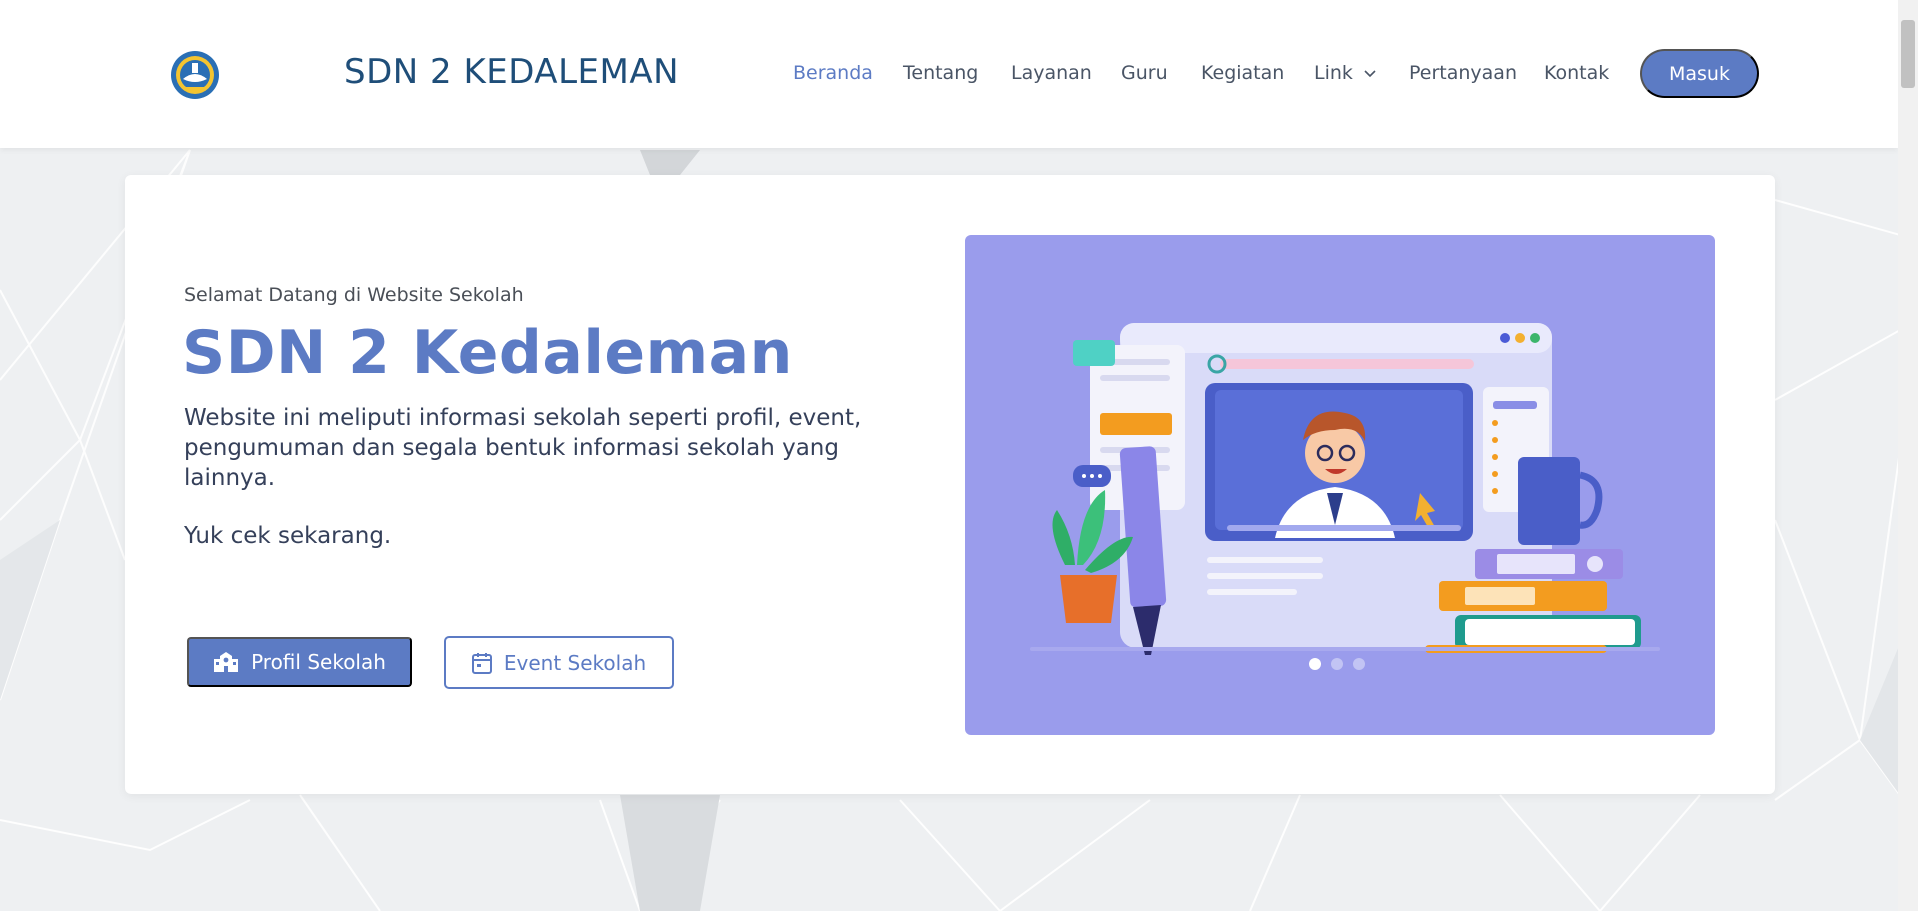  Describe the element at coordinates (195, 75) in the screenshot. I see `school-logo-icon` at that location.